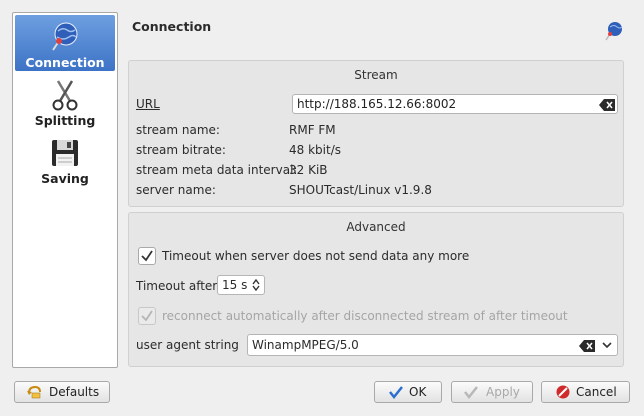 The width and height of the screenshot is (644, 416). Describe the element at coordinates (596, 392) in the screenshot. I see `cancel-button-label: Cancel` at that location.